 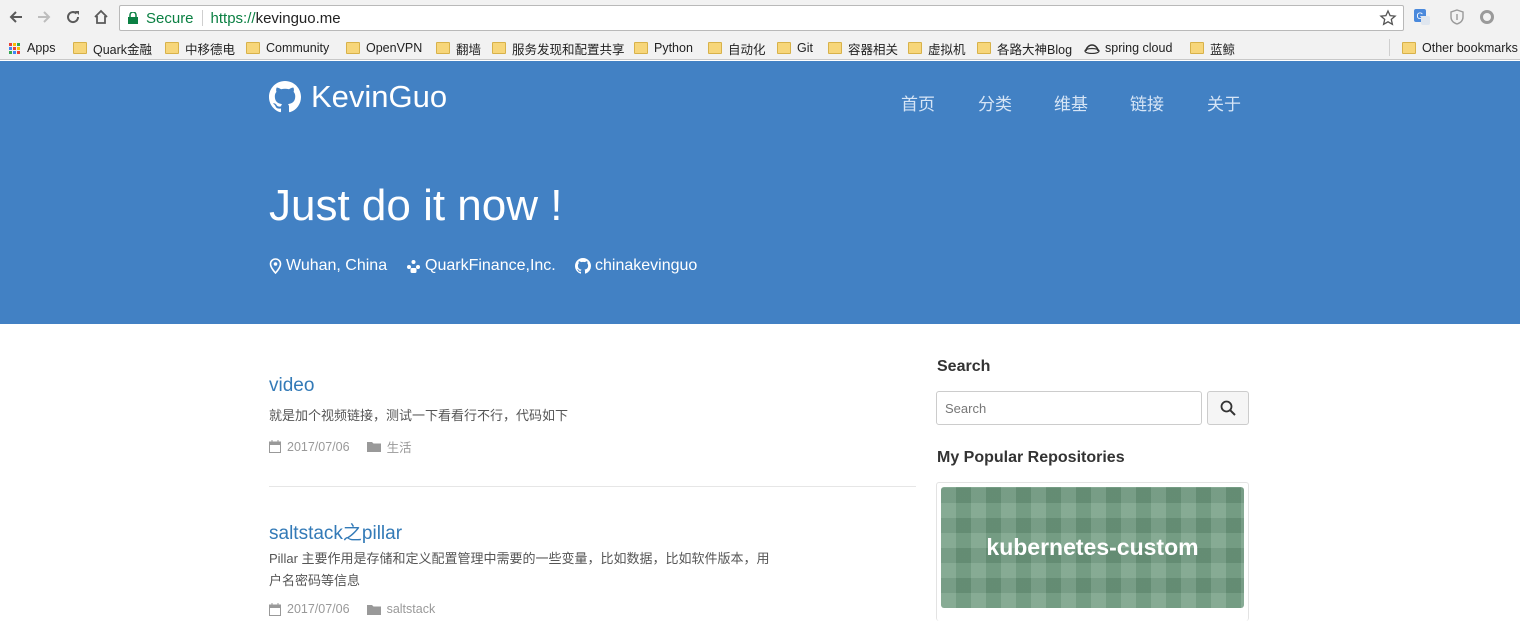 I want to click on bookmark-folder: 容器相关, so click(x=863, y=48).